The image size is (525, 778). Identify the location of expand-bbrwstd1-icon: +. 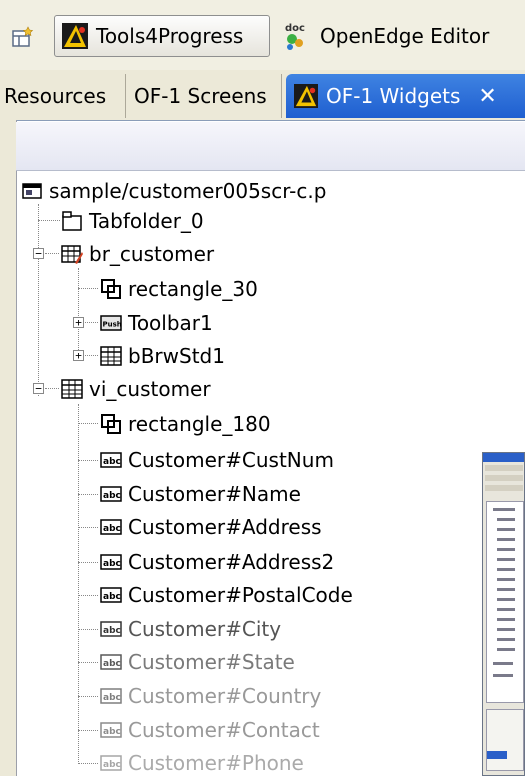
(78, 355).